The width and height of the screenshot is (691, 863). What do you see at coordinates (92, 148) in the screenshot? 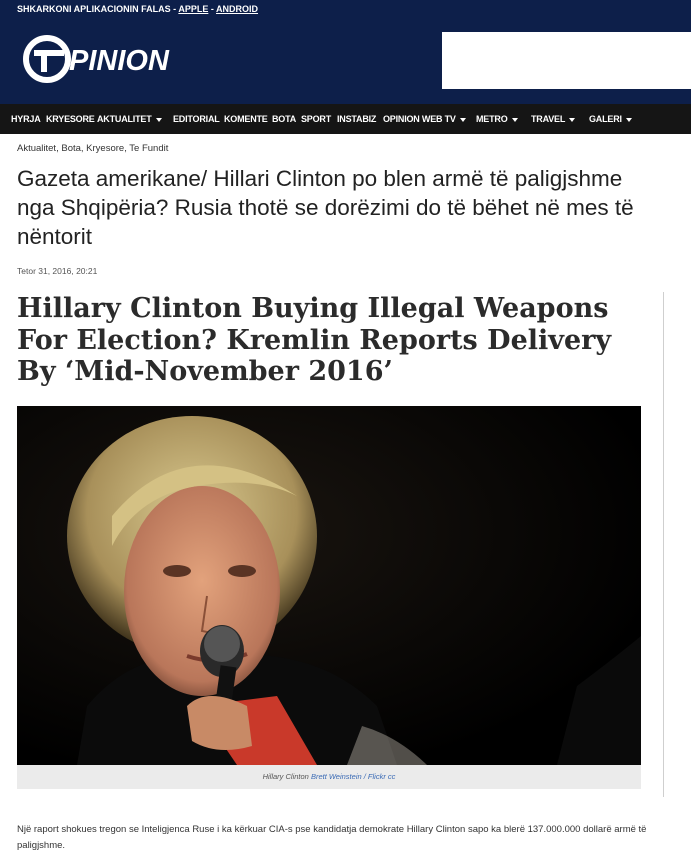
I see `breadcrumb: Aktualitet, Bota, Kryesore, Te Fundit` at bounding box center [92, 148].